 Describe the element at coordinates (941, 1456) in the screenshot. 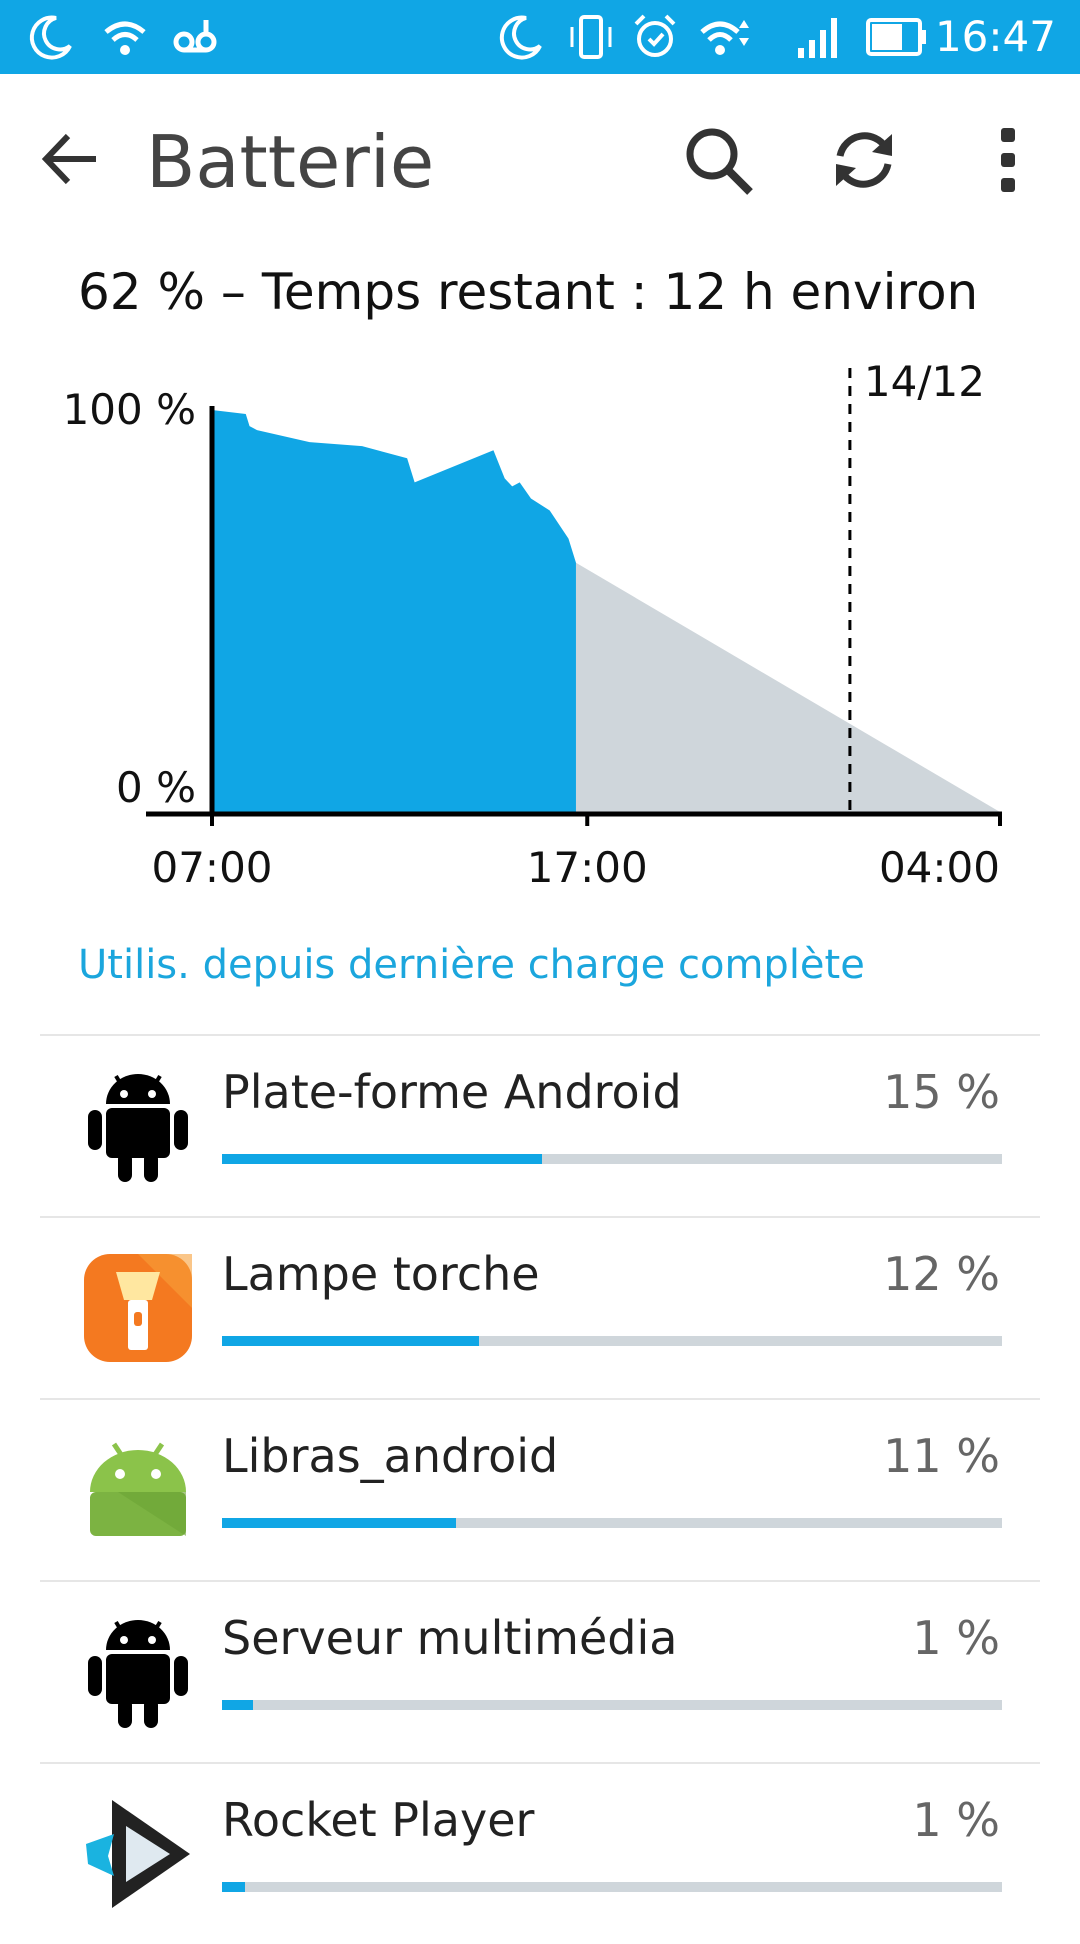

I see `app-percent: 11 %` at that location.